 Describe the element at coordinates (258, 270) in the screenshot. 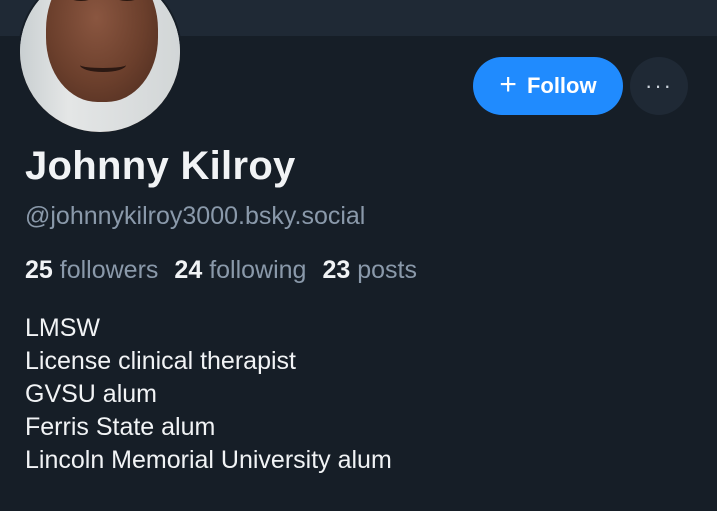

I see `following-label: following` at that location.